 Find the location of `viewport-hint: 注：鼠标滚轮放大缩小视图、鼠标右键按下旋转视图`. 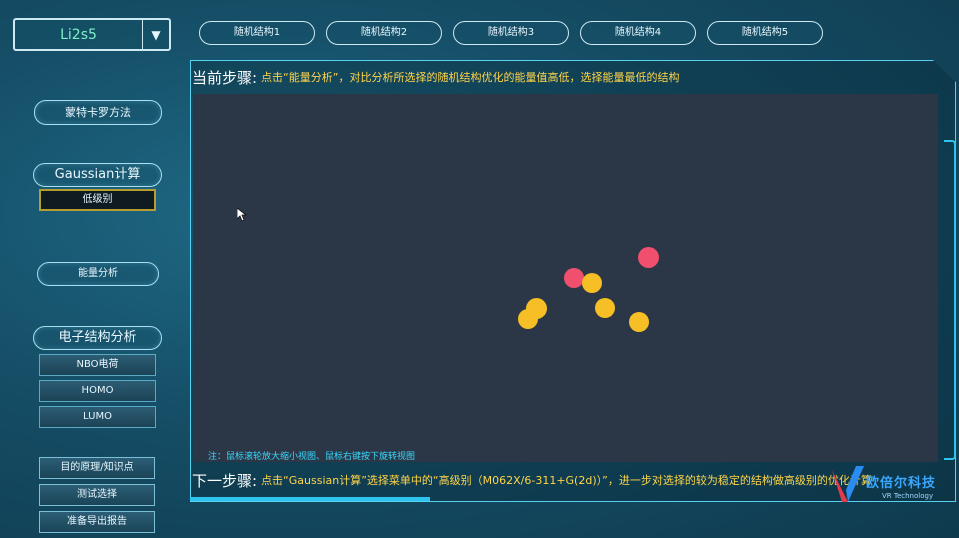

viewport-hint: 注：鼠标滚轮放大缩小视图、鼠标右键按下旋转视图 is located at coordinates (312, 457).